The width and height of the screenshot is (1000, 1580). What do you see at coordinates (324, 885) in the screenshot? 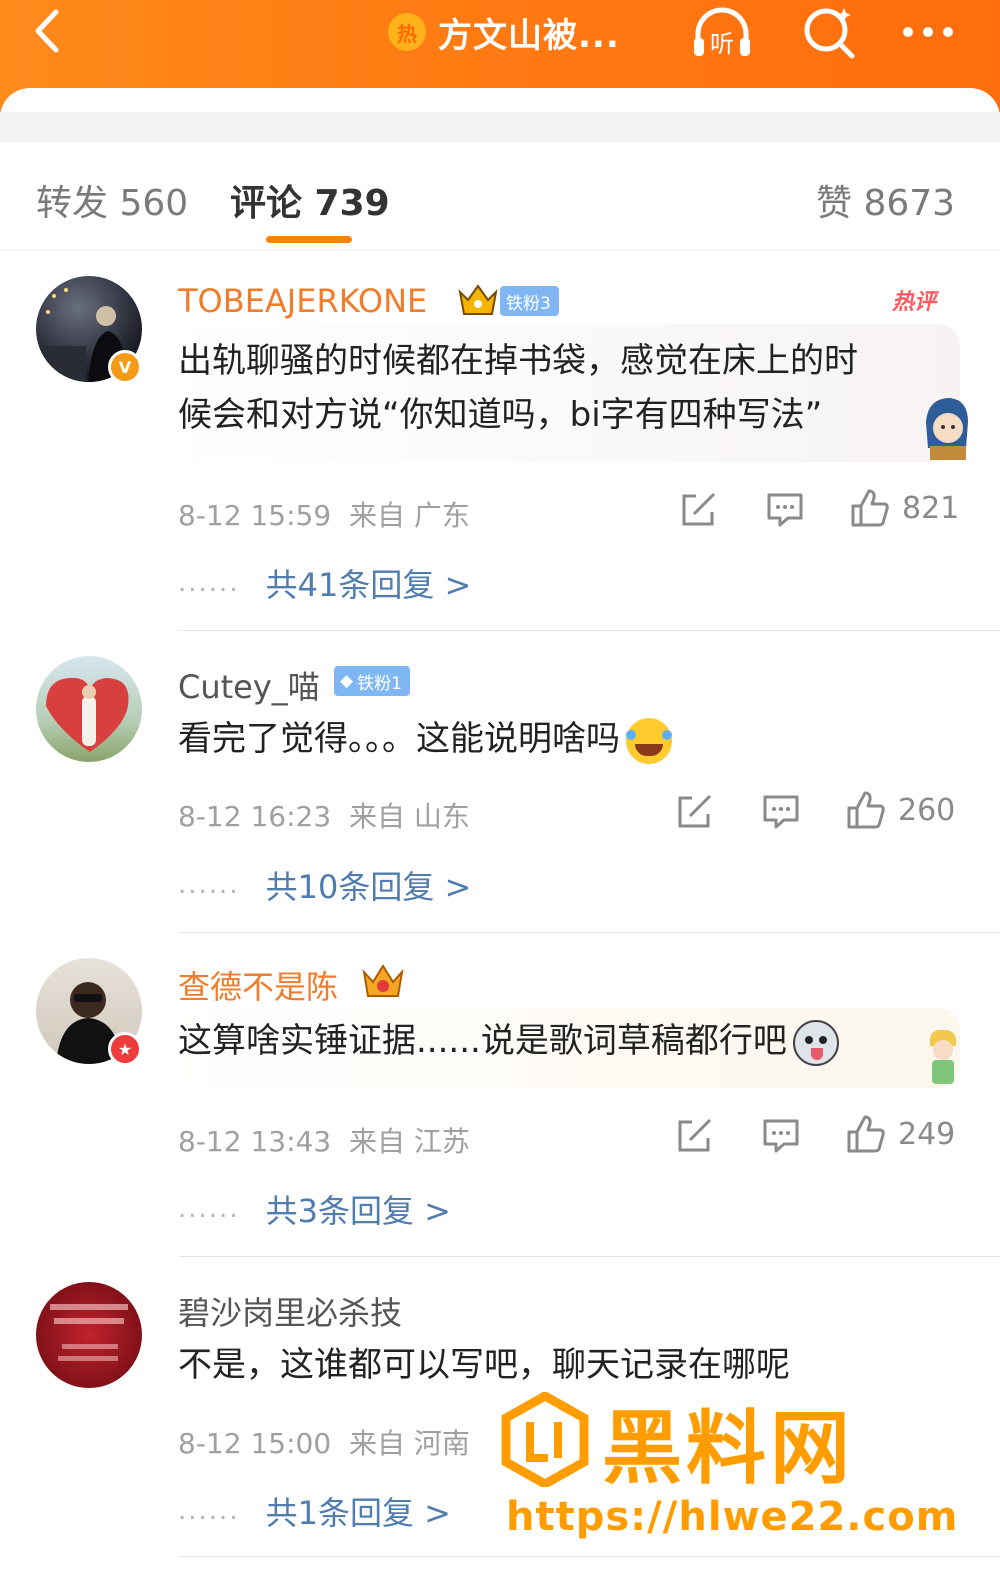
I see `view-replies-link: ...... 共10条回复 >` at bounding box center [324, 885].